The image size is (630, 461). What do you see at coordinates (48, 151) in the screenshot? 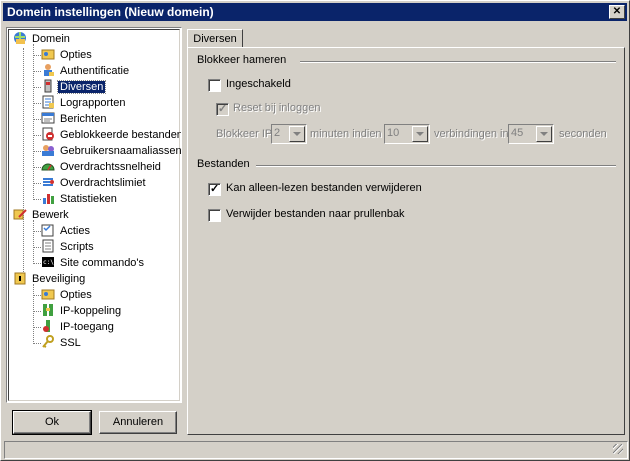
I see `alias-icon` at bounding box center [48, 151].